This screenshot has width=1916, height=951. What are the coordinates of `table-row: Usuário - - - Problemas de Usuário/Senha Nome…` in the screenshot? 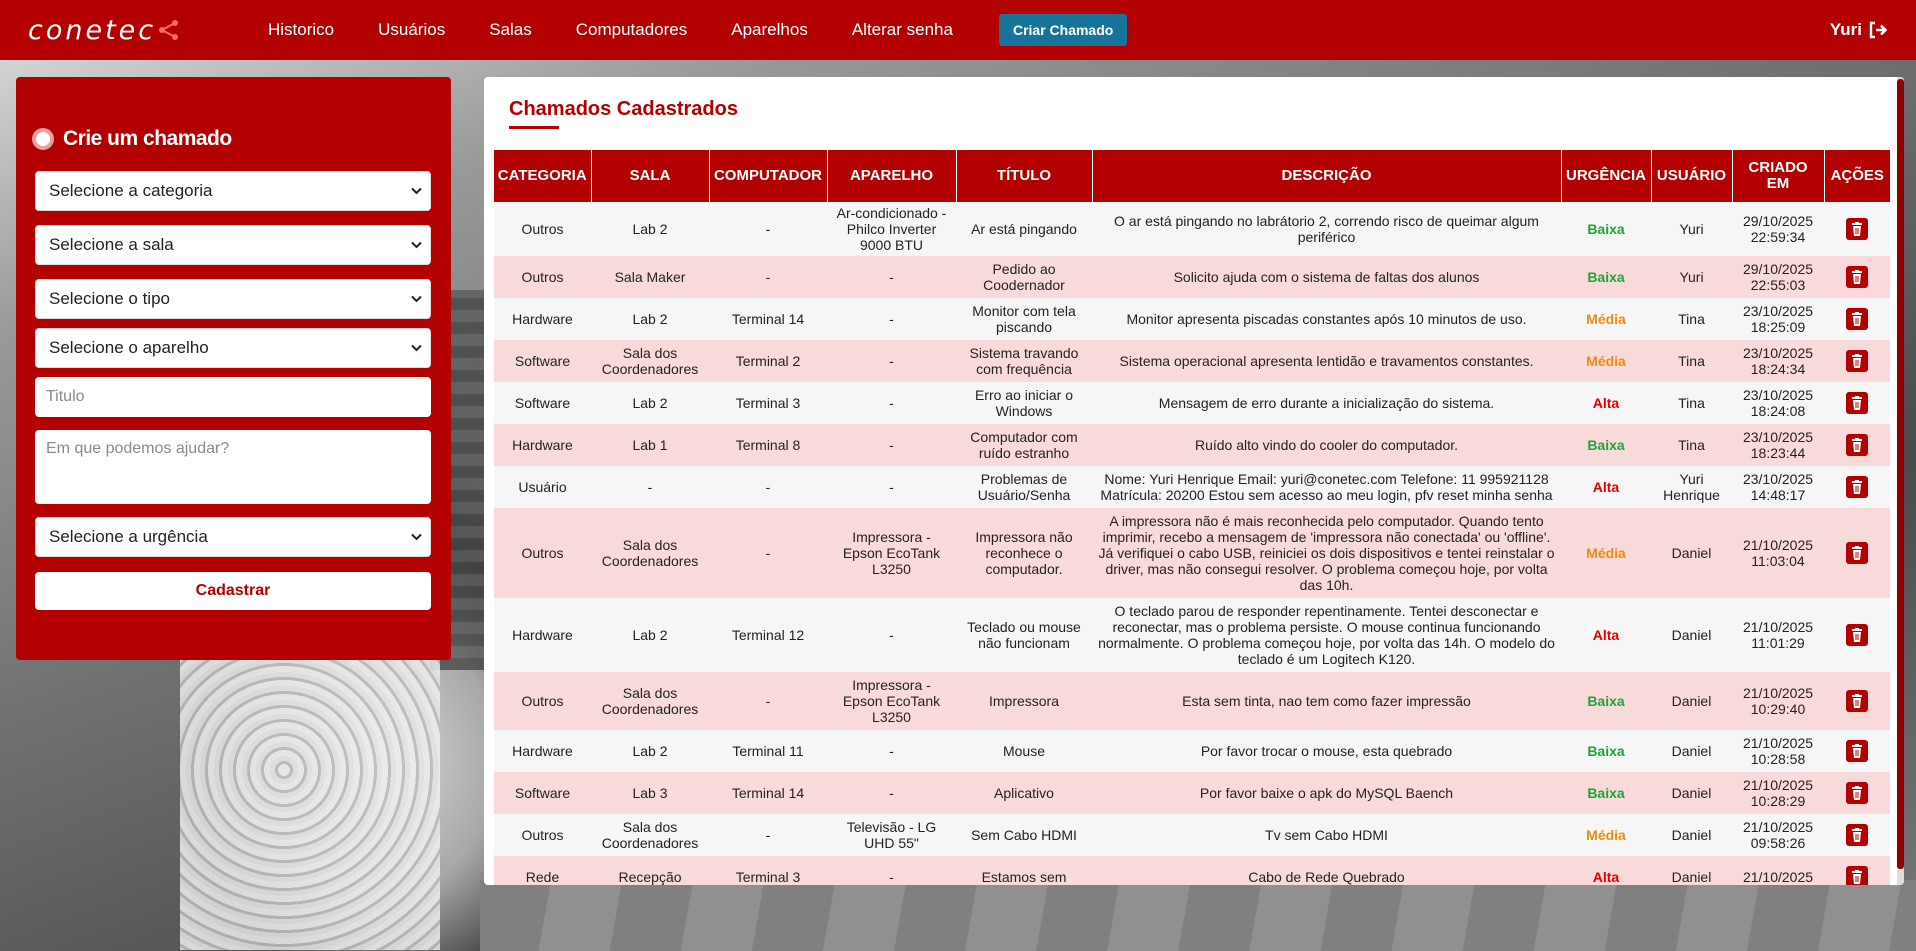 It's located at (1192, 487).